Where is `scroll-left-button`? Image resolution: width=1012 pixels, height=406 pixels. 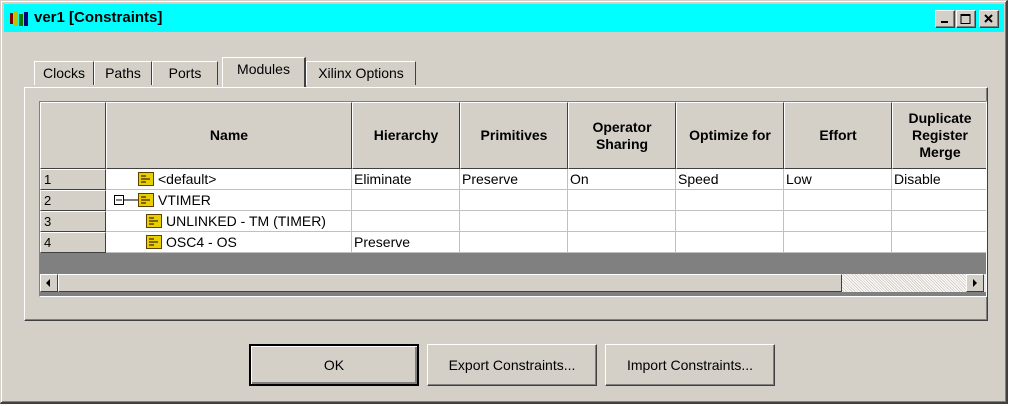 scroll-left-button is located at coordinates (49, 283).